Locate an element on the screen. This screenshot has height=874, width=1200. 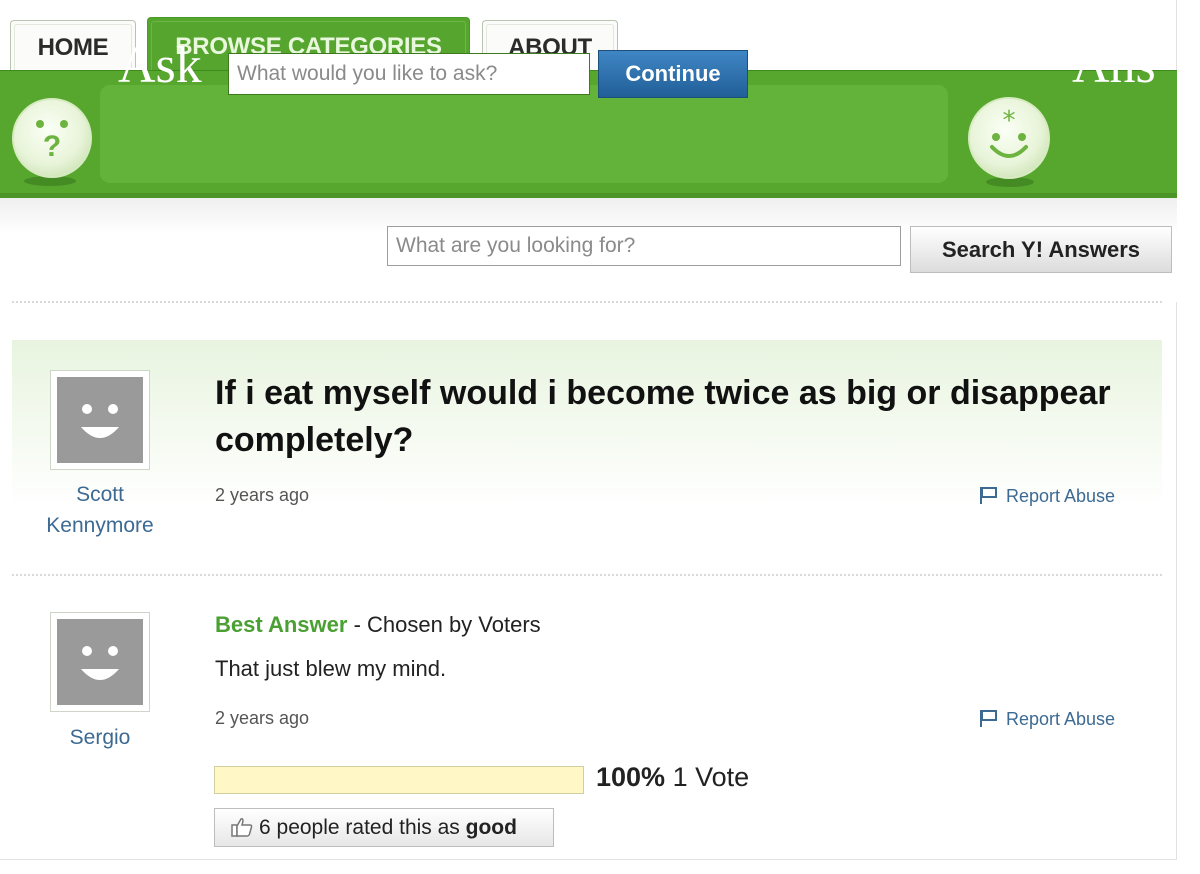
answer-author: Sergio is located at coordinates (100, 737).